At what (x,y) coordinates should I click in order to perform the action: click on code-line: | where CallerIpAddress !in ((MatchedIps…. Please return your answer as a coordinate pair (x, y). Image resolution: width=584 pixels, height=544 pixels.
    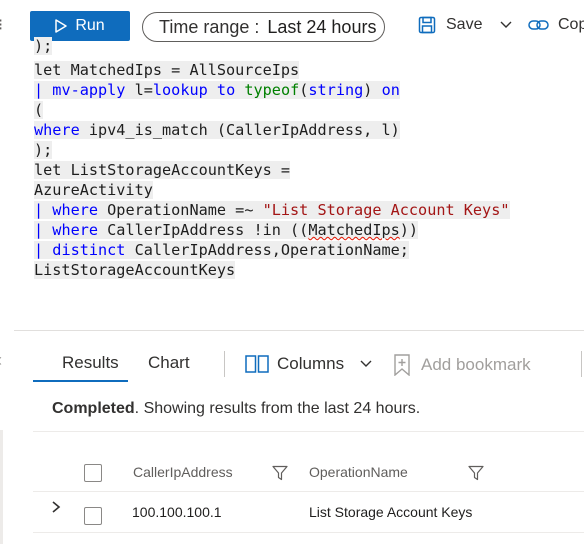
    Looking at the image, I should click on (226, 230).